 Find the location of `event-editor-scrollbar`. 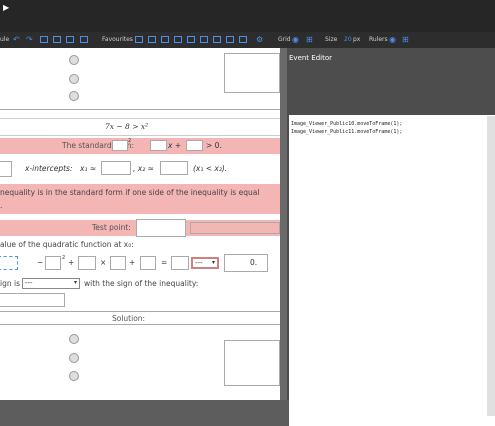

event-editor-scrollbar is located at coordinates (491, 266).